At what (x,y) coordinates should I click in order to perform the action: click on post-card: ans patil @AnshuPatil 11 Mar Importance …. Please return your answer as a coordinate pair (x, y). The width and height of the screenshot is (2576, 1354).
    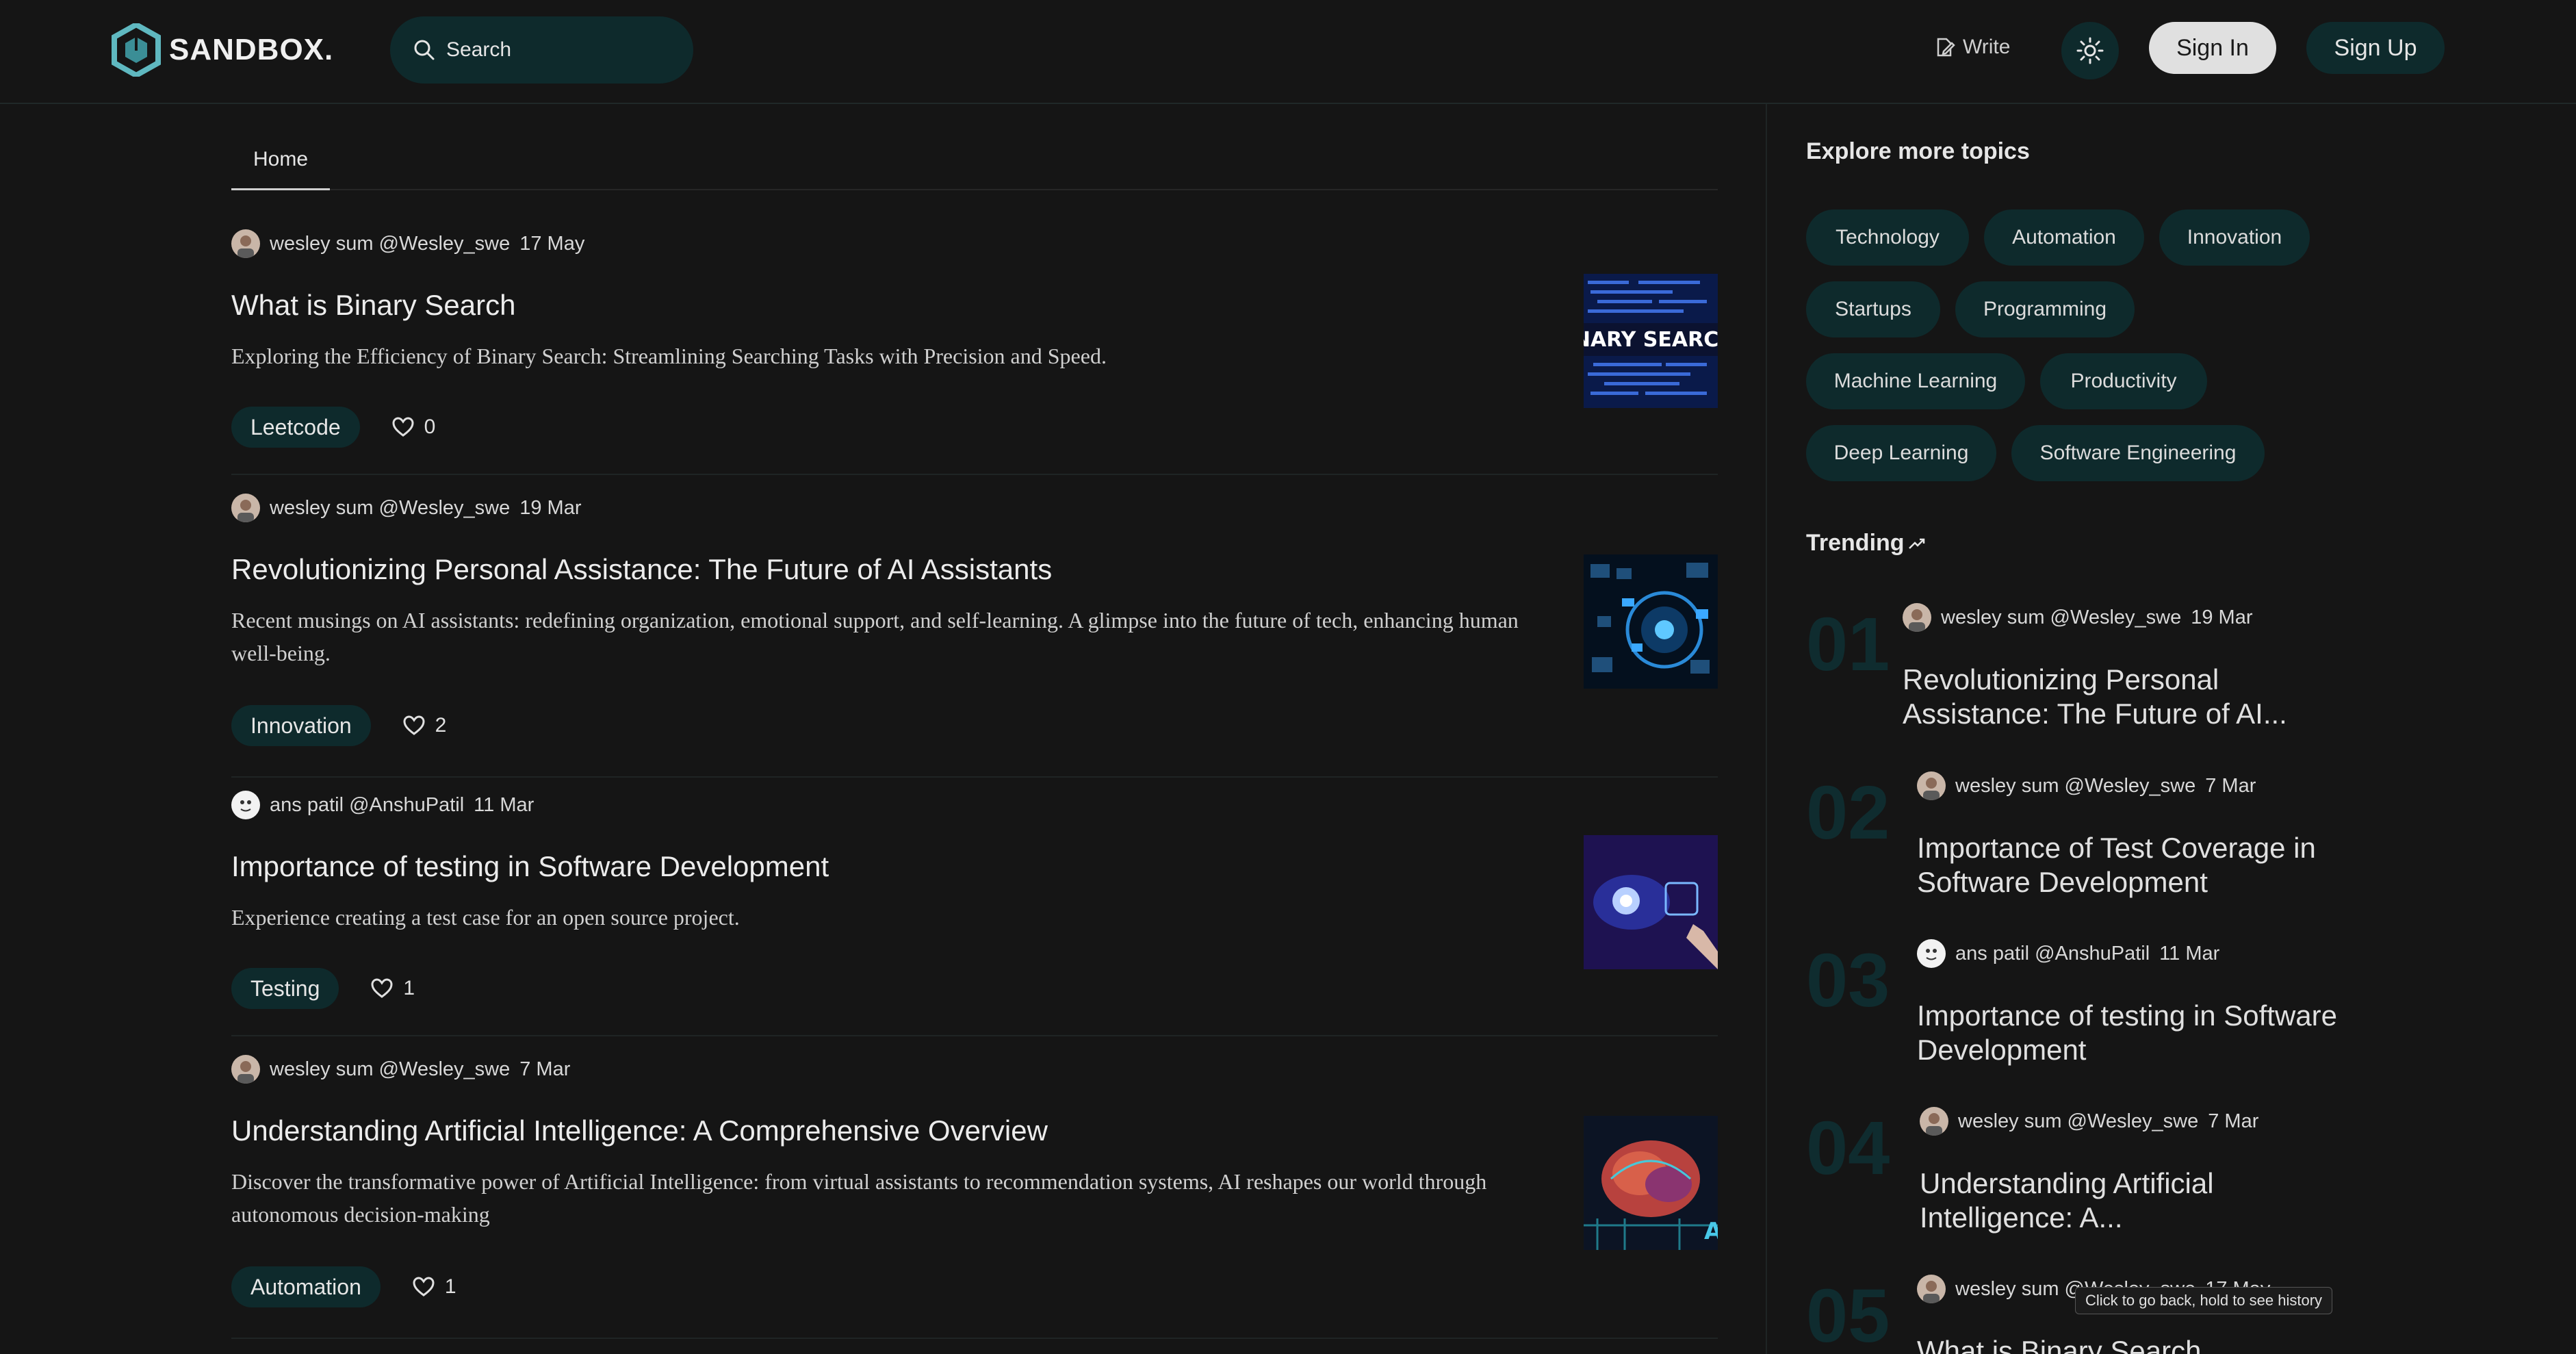
    Looking at the image, I should click on (974, 912).